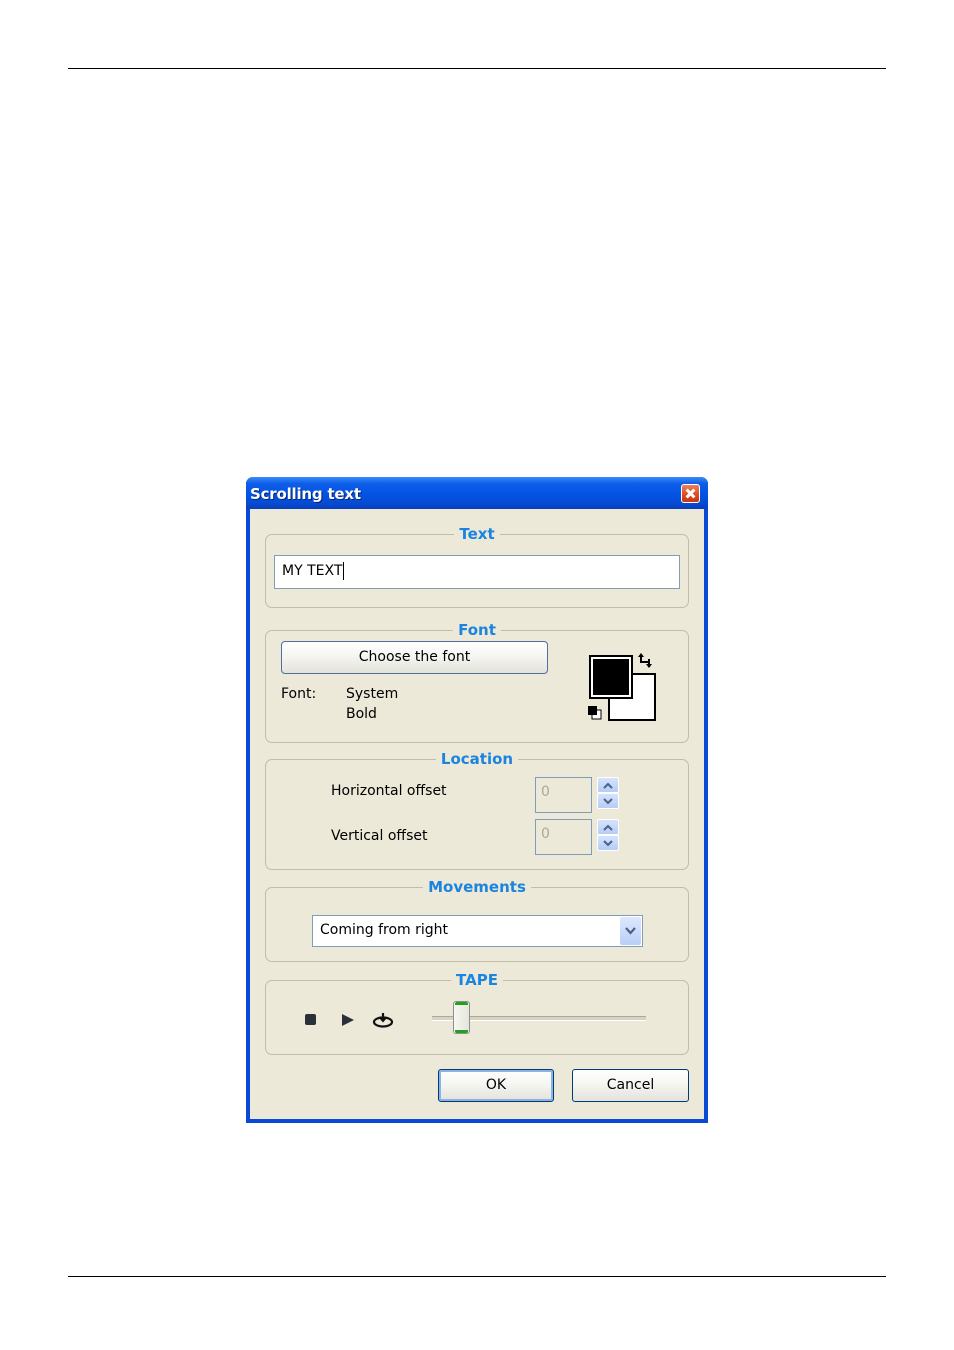  Describe the element at coordinates (477, 759) in the screenshot. I see `location-group-legend: Location` at that location.